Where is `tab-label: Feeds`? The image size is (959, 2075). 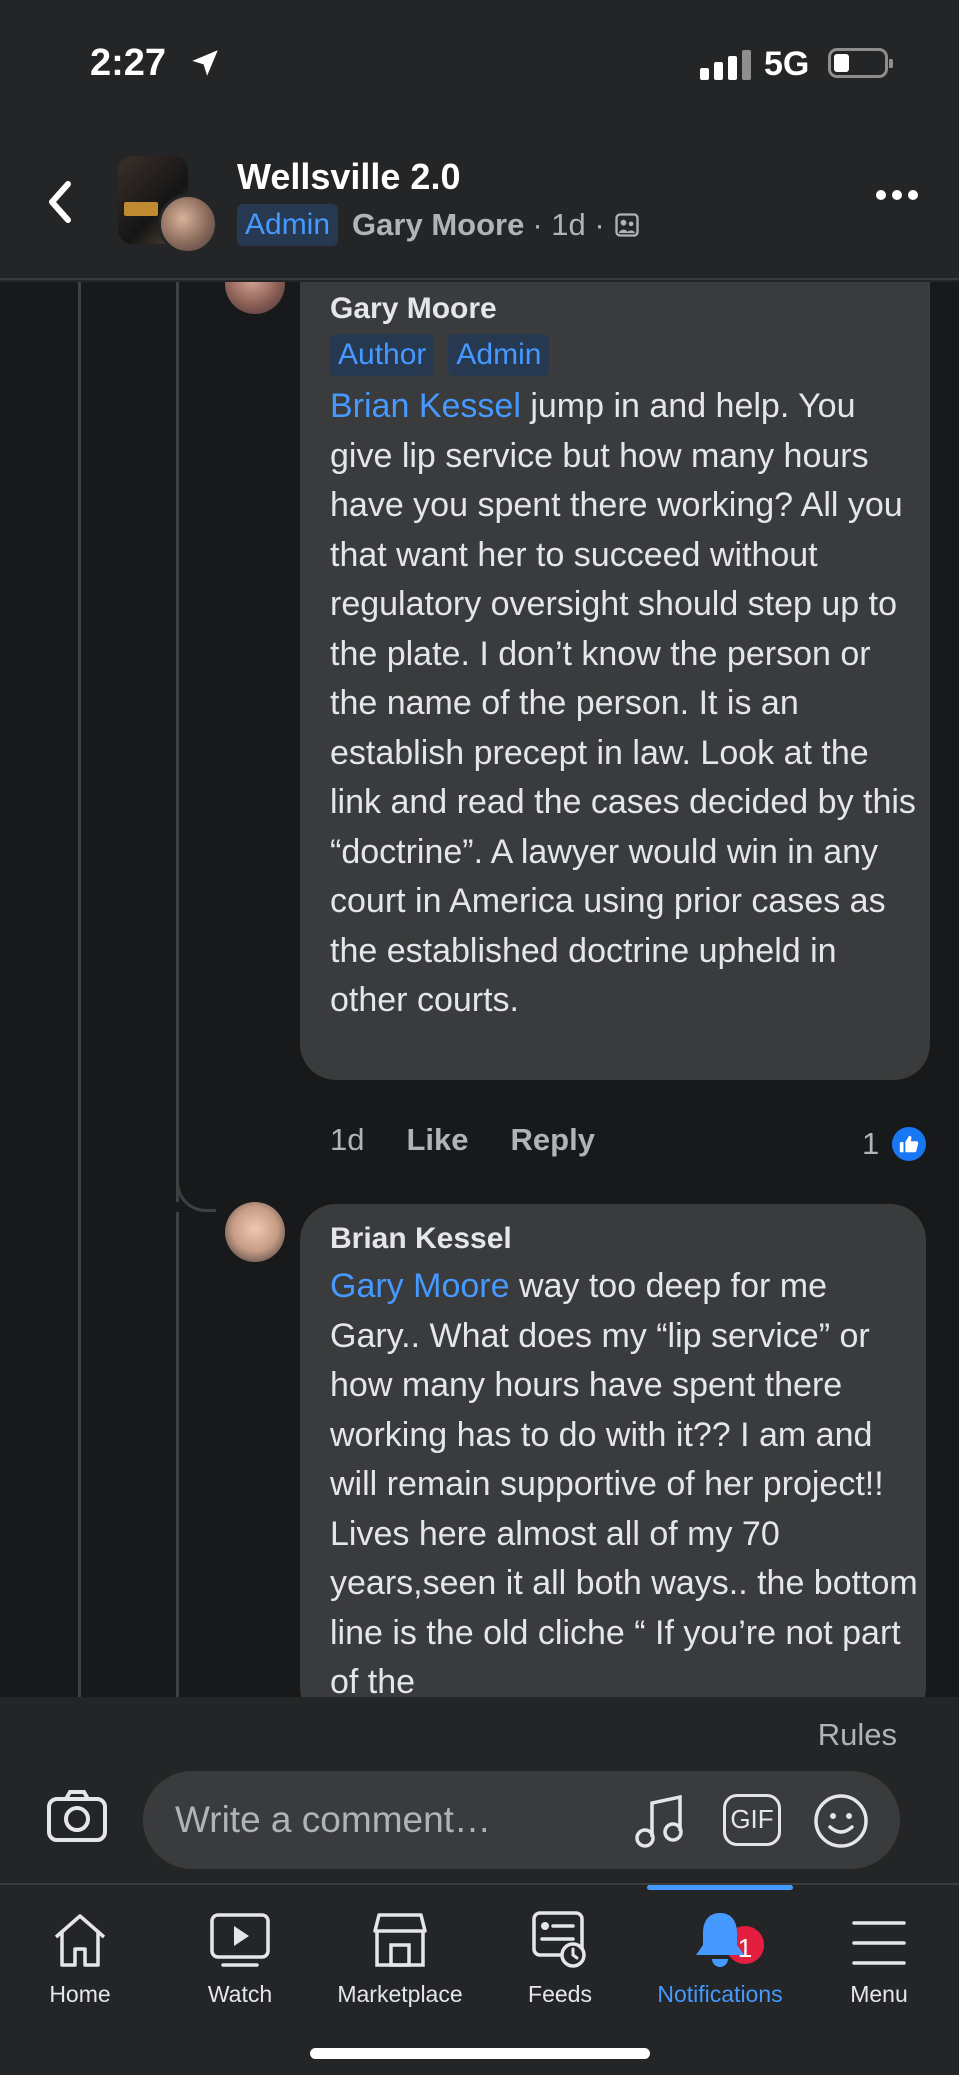
tab-label: Feeds is located at coordinates (560, 1994).